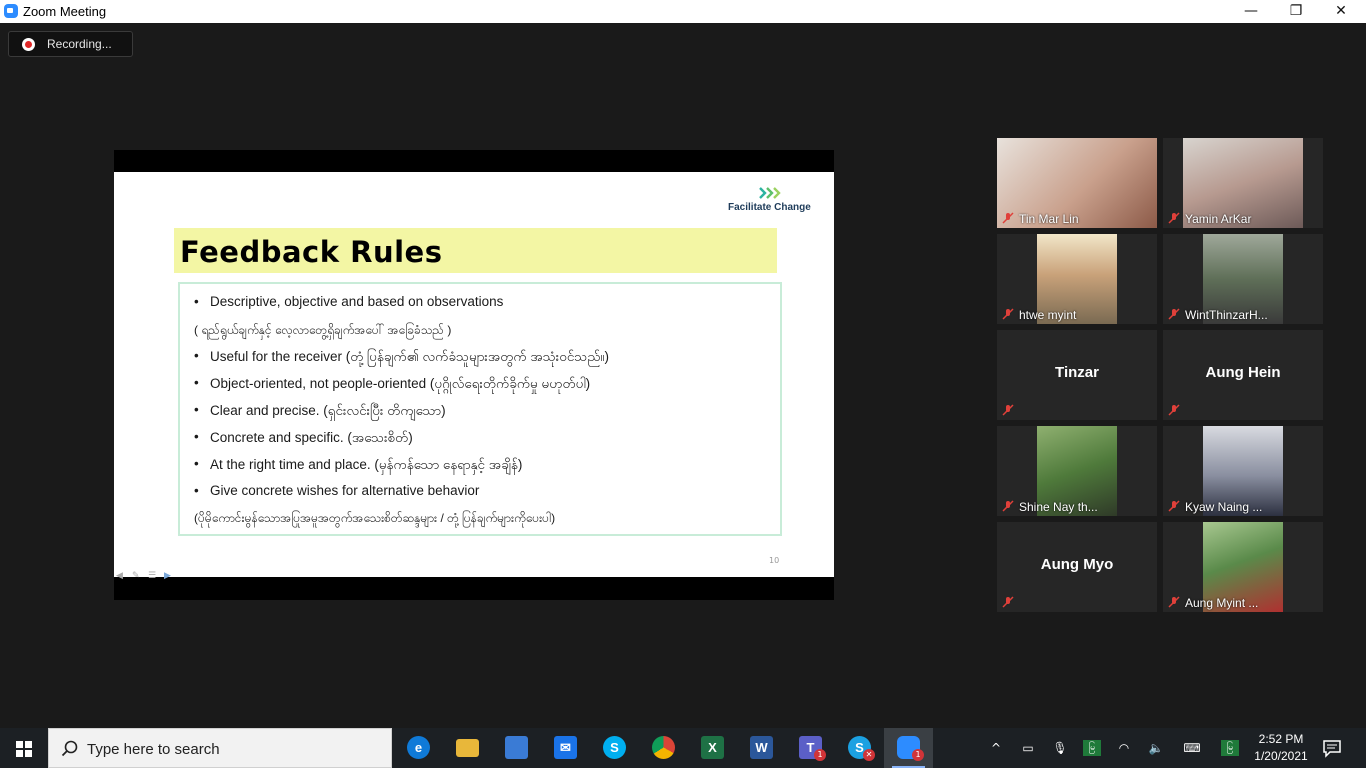  What do you see at coordinates (1092, 748) in the screenshot?
I see `input-lang-icon: မြ` at bounding box center [1092, 748].